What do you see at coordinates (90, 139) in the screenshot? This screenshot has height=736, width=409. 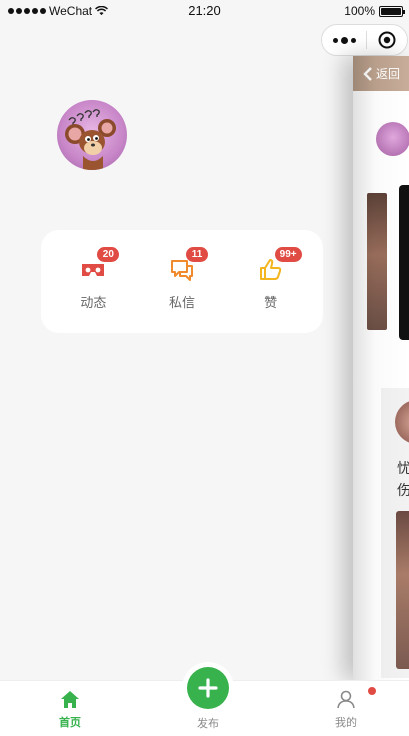 I see `cartoon-mouse-avatar` at bounding box center [90, 139].